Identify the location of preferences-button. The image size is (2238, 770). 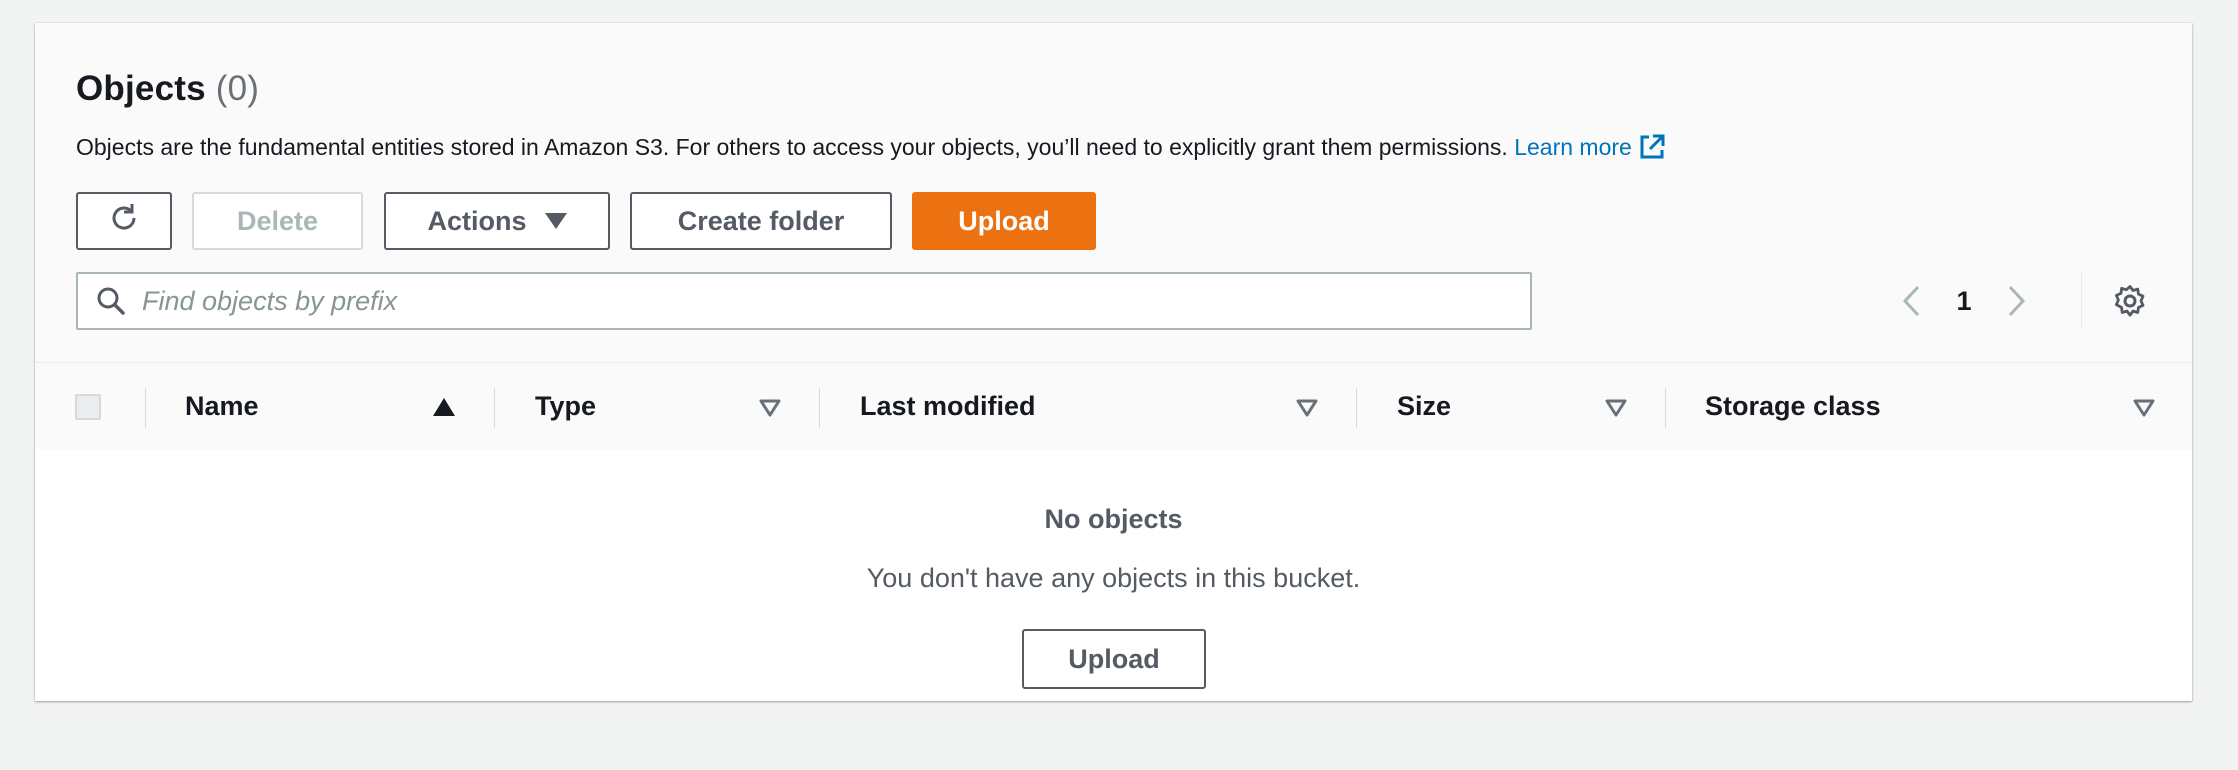
(2130, 303).